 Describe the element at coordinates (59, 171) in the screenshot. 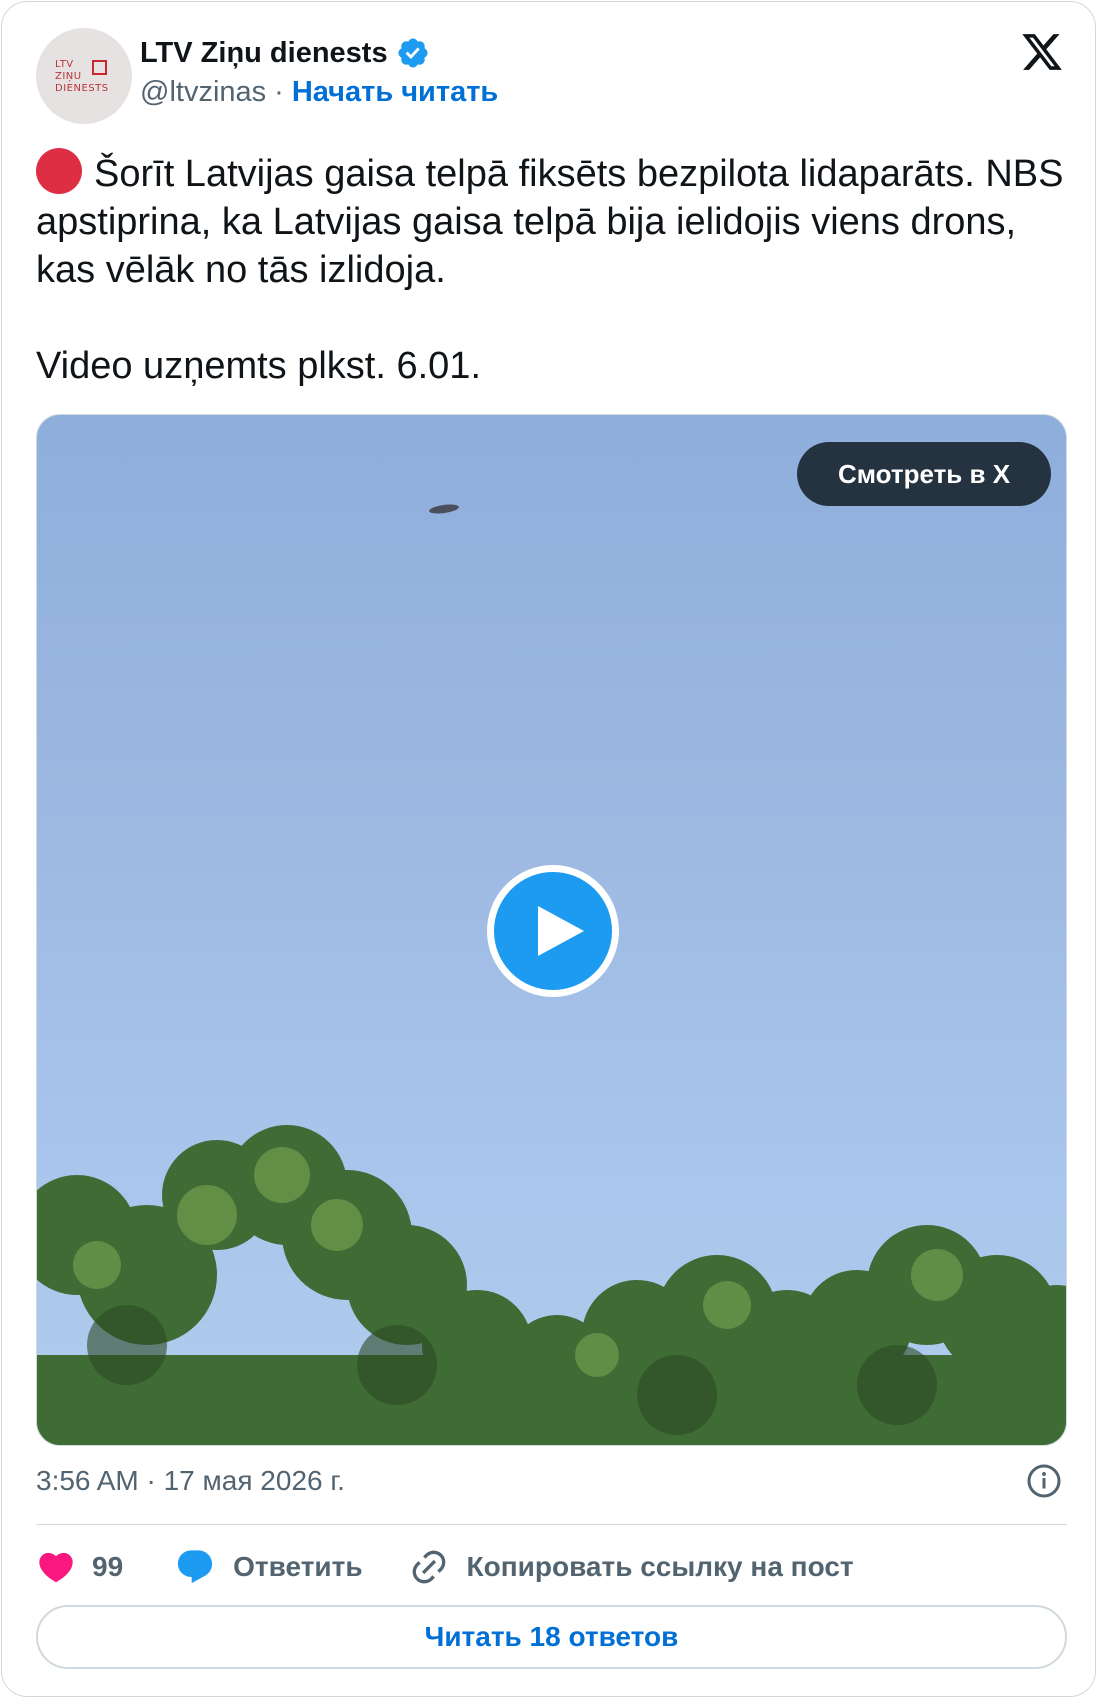

I see `red-circle-emoji-icon` at that location.